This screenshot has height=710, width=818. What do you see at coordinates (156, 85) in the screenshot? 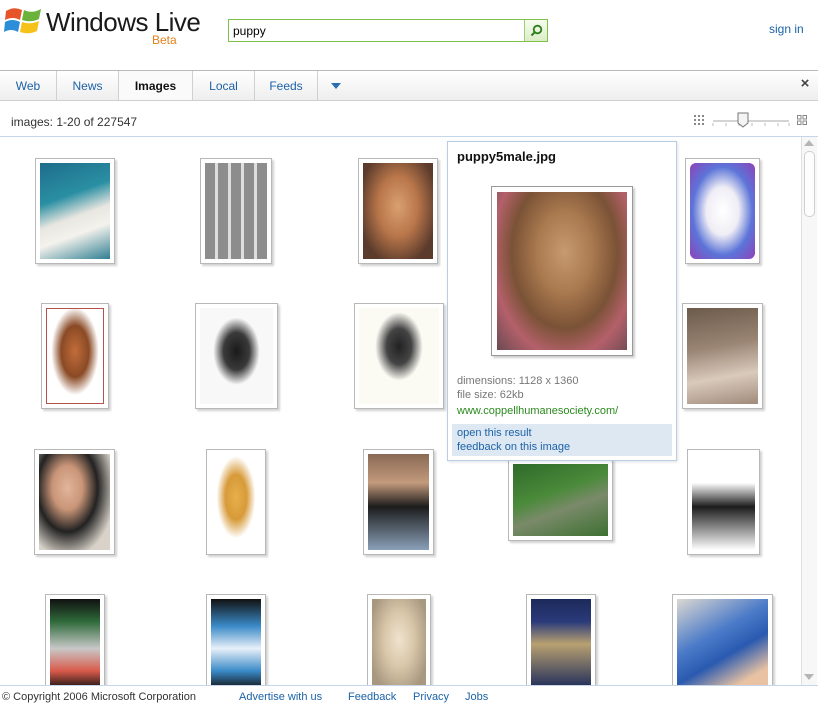
I see `tab-images: Images` at bounding box center [156, 85].